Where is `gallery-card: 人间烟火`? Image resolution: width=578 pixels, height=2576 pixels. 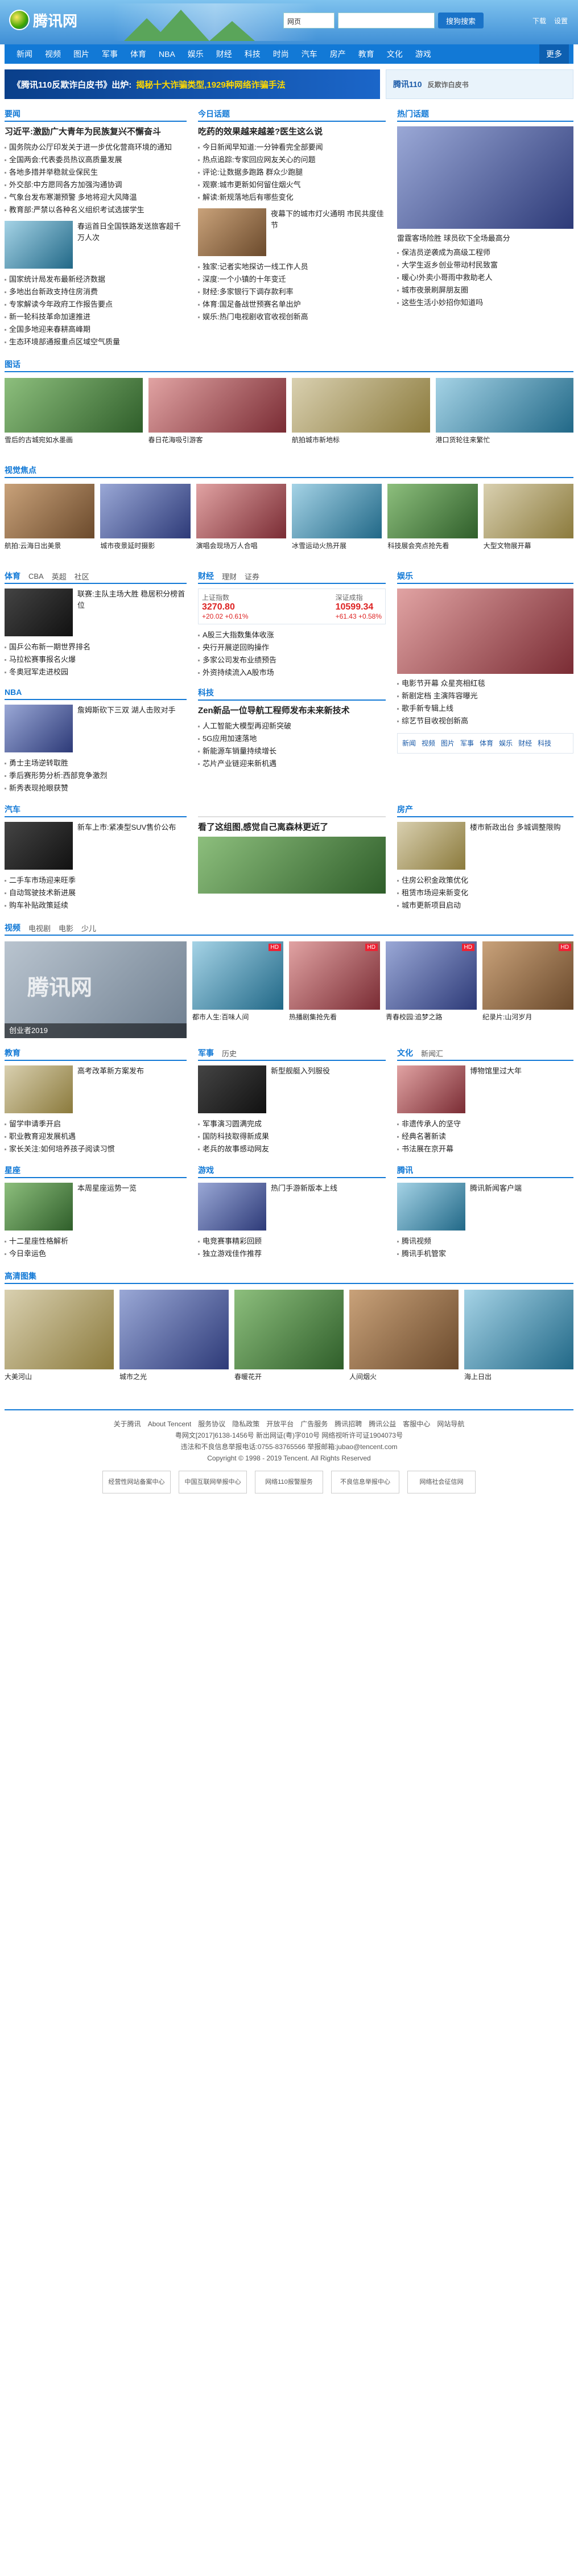 gallery-card: 人间烟火 is located at coordinates (404, 1341).